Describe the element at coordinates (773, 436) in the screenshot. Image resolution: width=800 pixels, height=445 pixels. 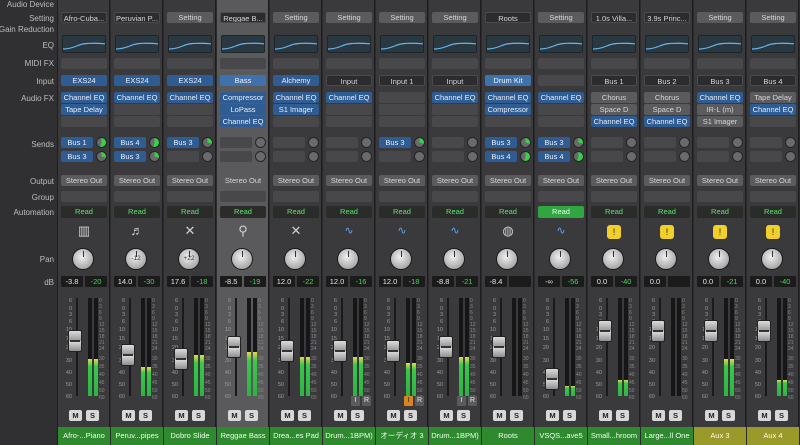
I see `track-name: Aux 4` at that location.